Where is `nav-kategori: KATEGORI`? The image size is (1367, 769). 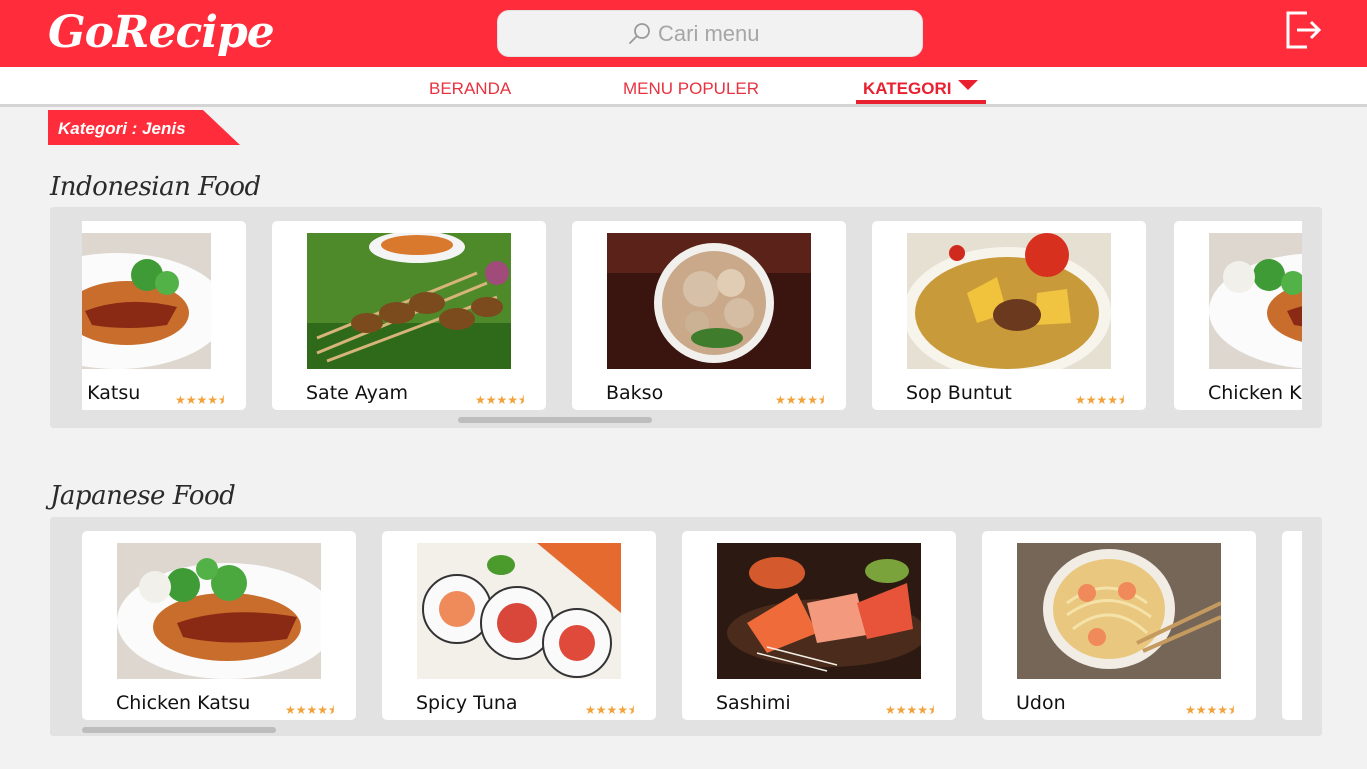
nav-kategori: KATEGORI is located at coordinates (907, 89).